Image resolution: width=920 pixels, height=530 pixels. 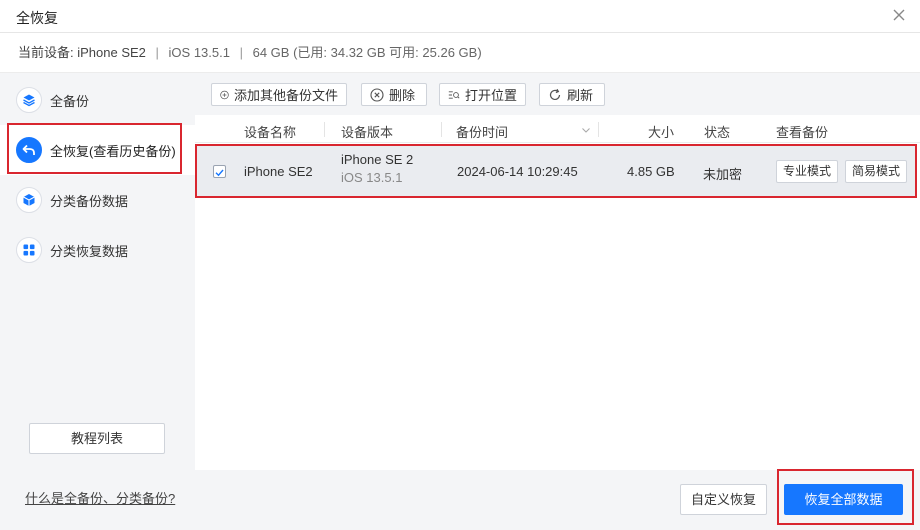 What do you see at coordinates (29, 250) in the screenshot?
I see `grid-icon` at bounding box center [29, 250].